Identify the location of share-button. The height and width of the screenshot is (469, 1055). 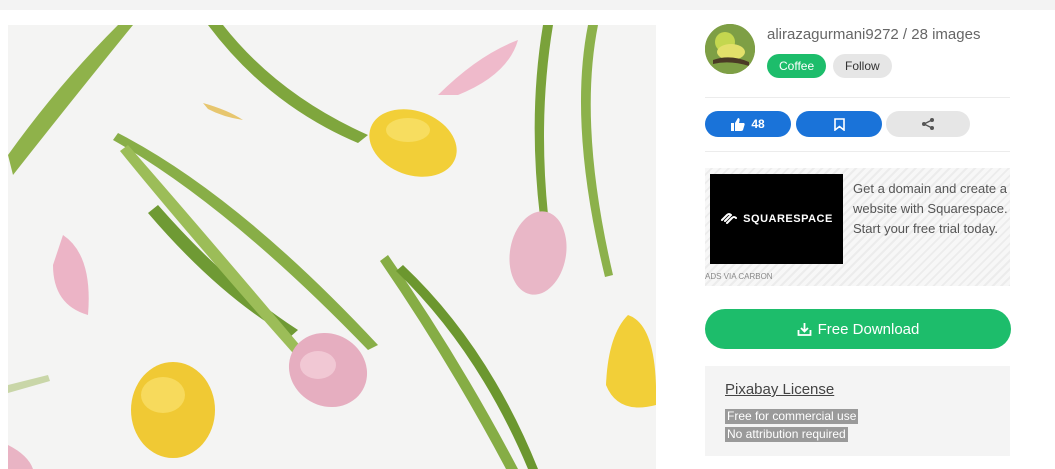
(928, 124).